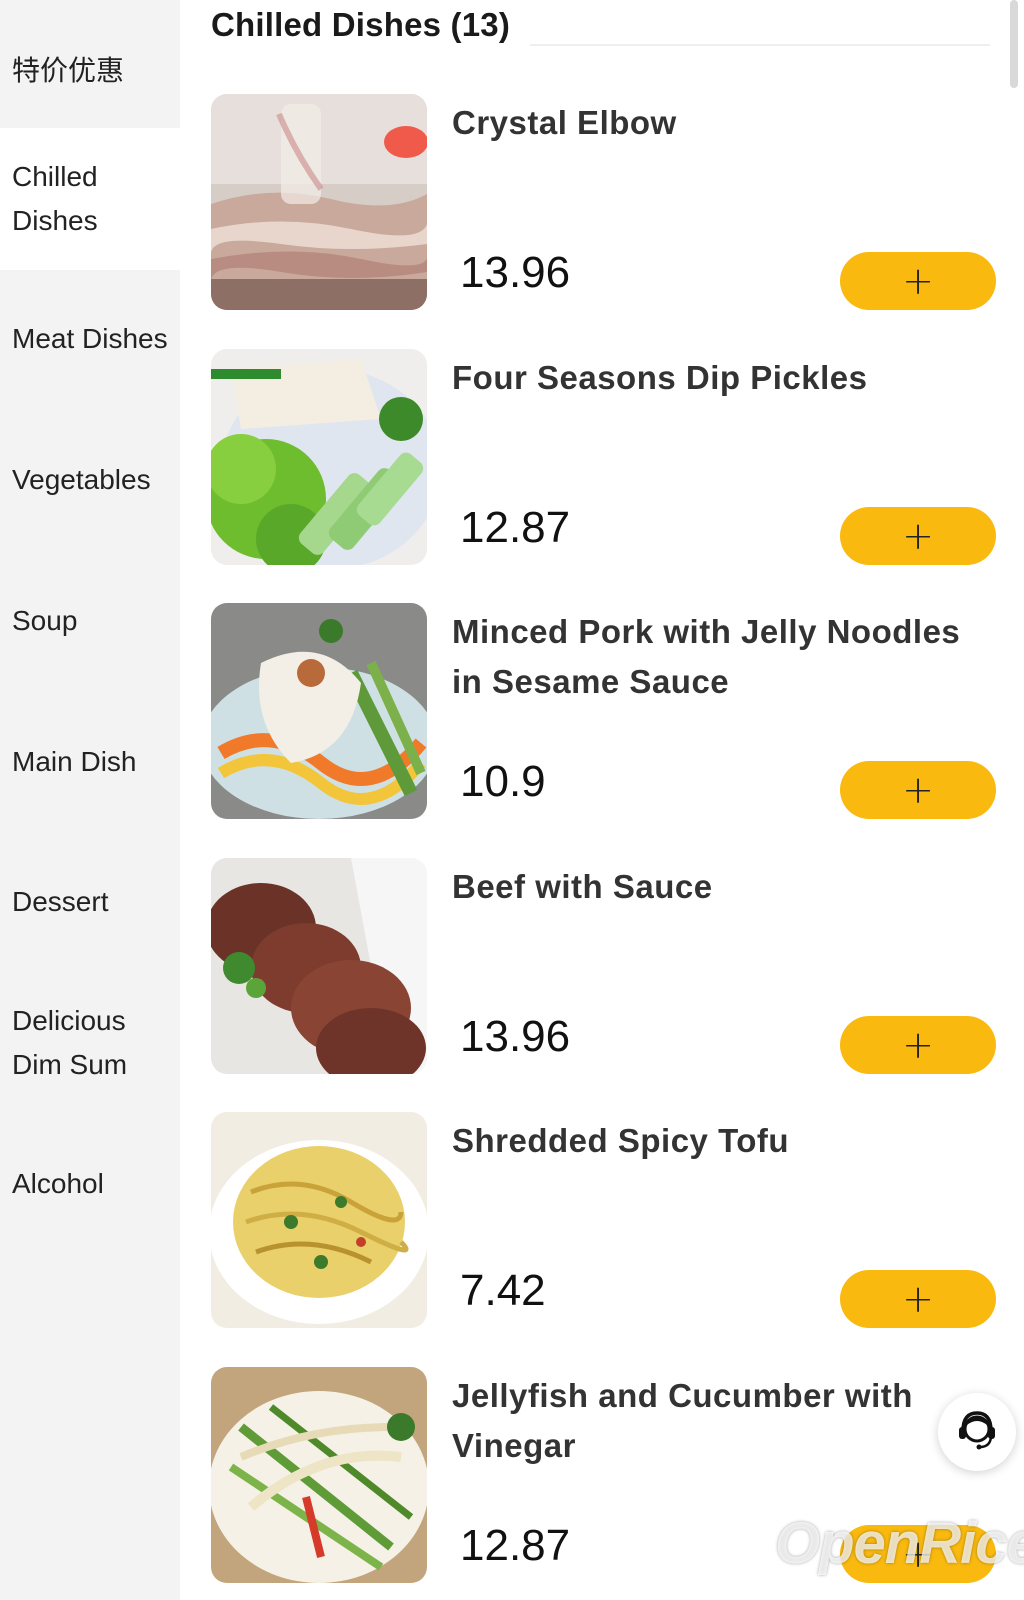 The image size is (1024, 1600). Describe the element at coordinates (90, 621) in the screenshot. I see `sidebar-item-soup: Soup` at that location.